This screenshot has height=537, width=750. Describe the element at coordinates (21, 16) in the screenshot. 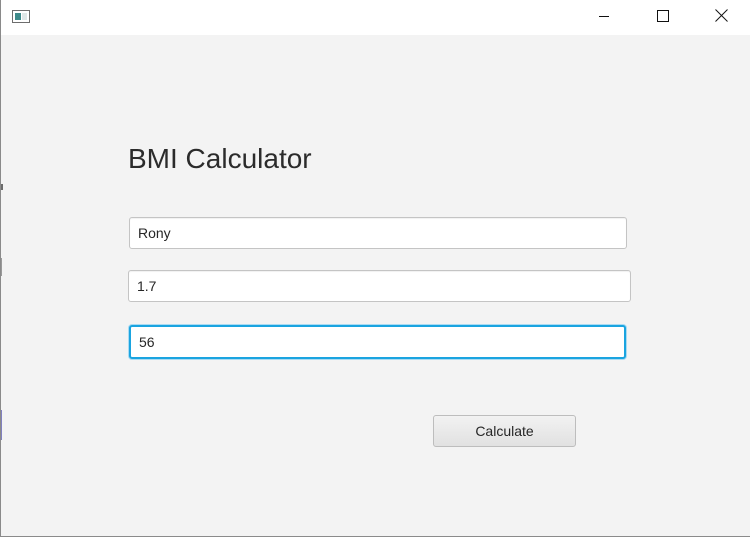

I see `app-window-icon` at that location.